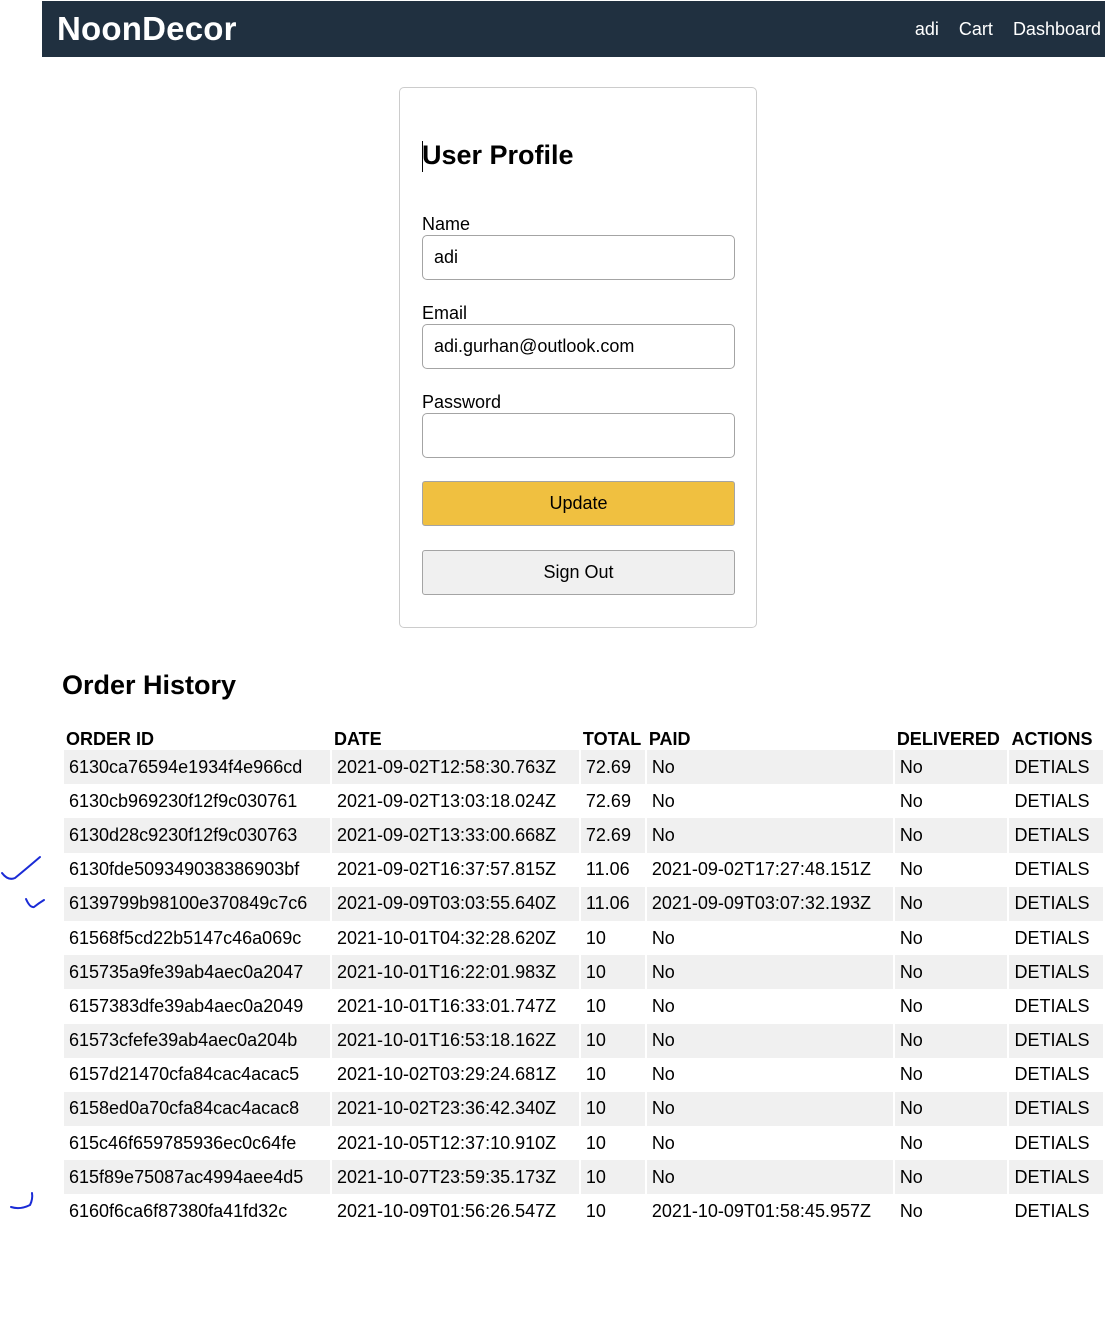 This screenshot has width=1105, height=1331. Describe the element at coordinates (183, 1142) in the screenshot. I see `order-id-cell: 615c46f659785936ec0c64fe` at that location.